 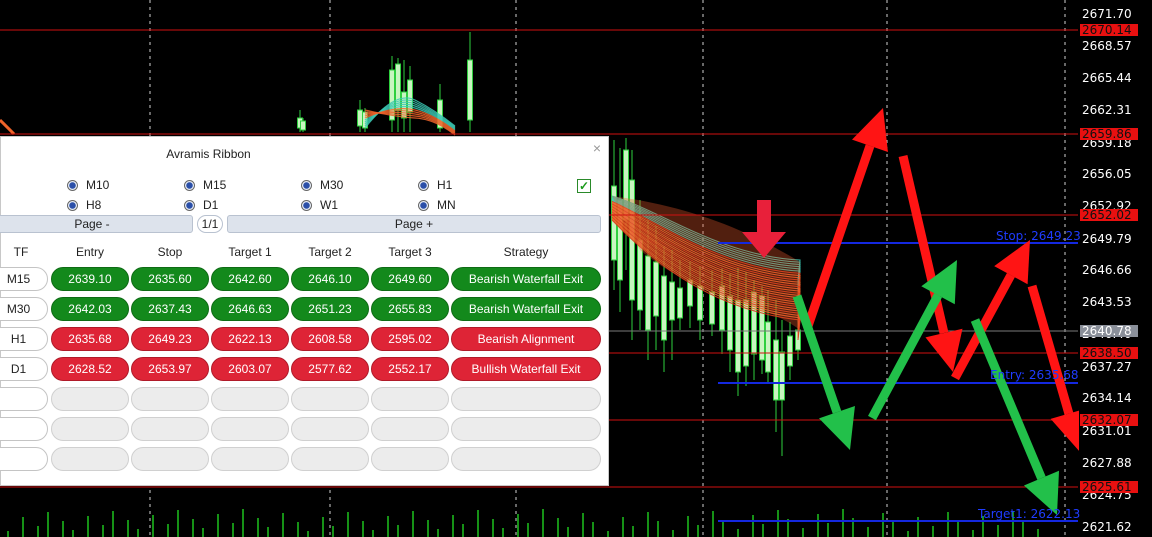 I want to click on timeframe-radio-w1: W1, so click(x=319, y=205).